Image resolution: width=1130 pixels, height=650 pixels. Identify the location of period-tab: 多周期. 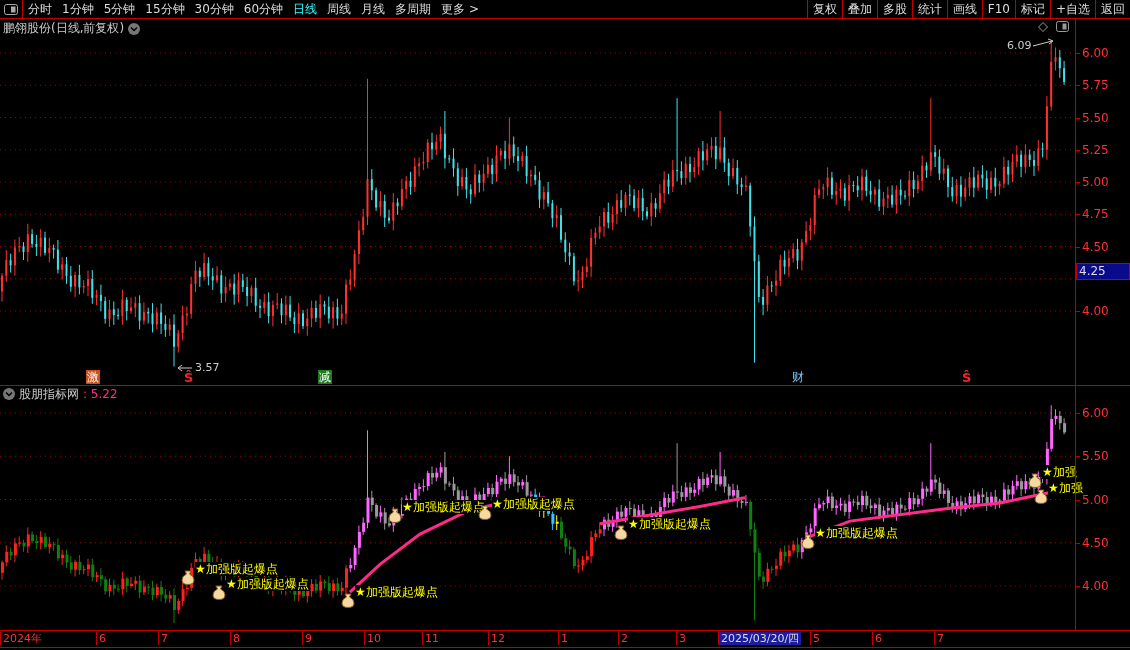
(413, 9).